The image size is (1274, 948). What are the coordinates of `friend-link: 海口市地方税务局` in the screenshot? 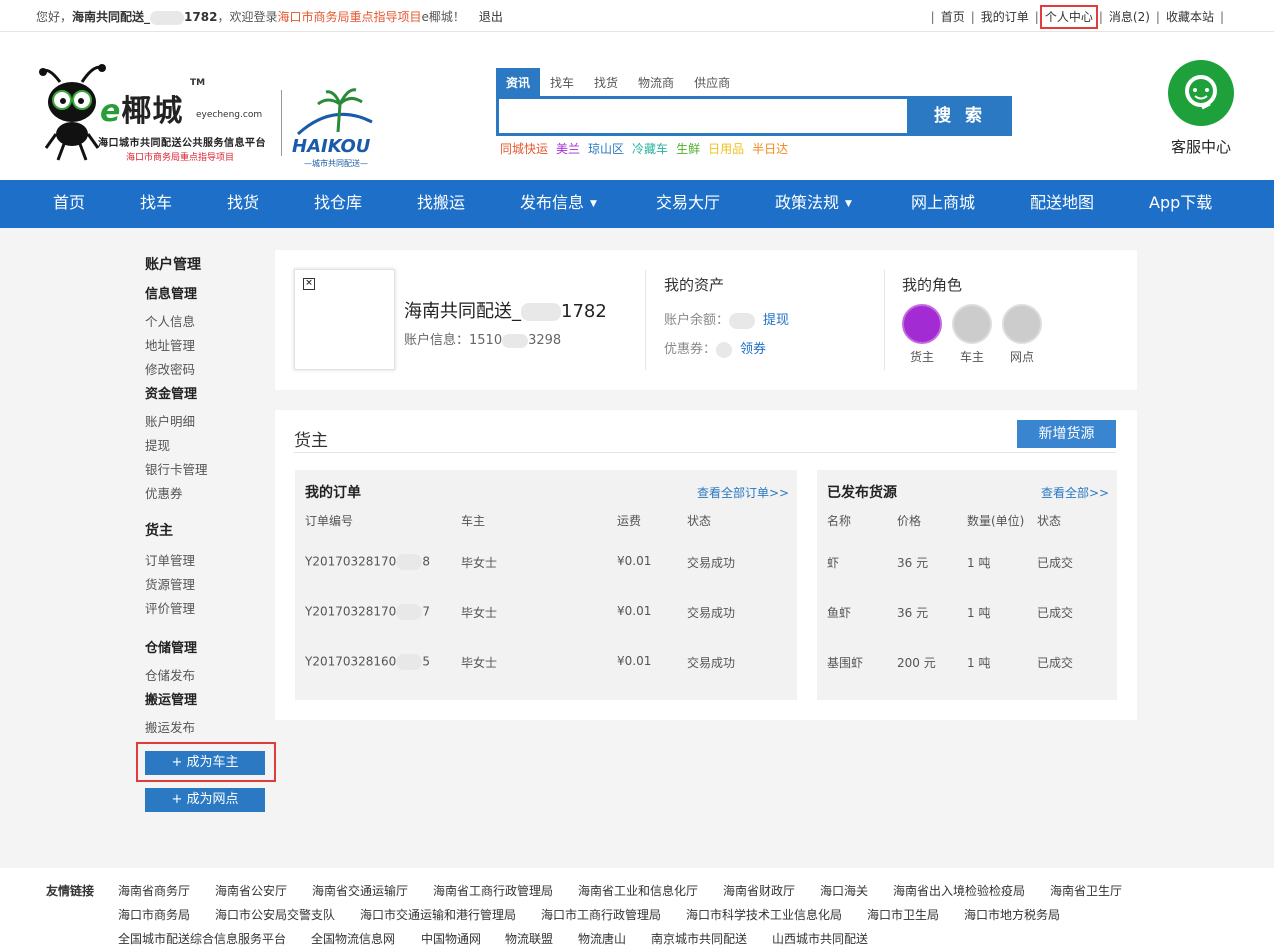 It's located at (1012, 914).